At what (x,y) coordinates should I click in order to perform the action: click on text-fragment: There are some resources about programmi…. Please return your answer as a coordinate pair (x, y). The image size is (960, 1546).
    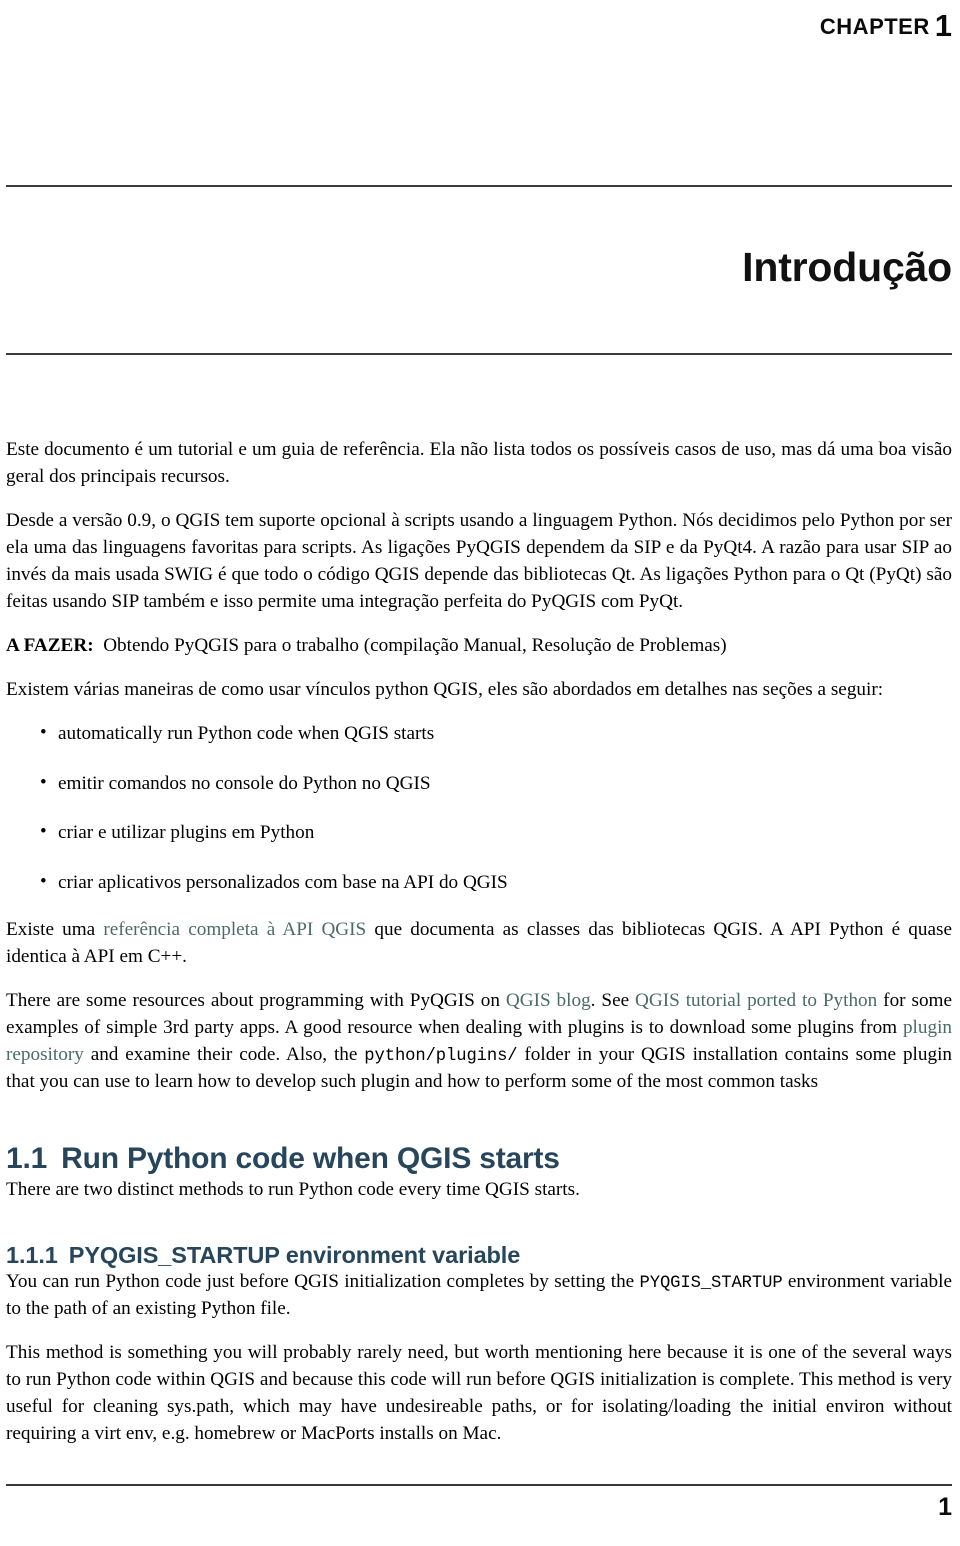
    Looking at the image, I should click on (256, 1001).